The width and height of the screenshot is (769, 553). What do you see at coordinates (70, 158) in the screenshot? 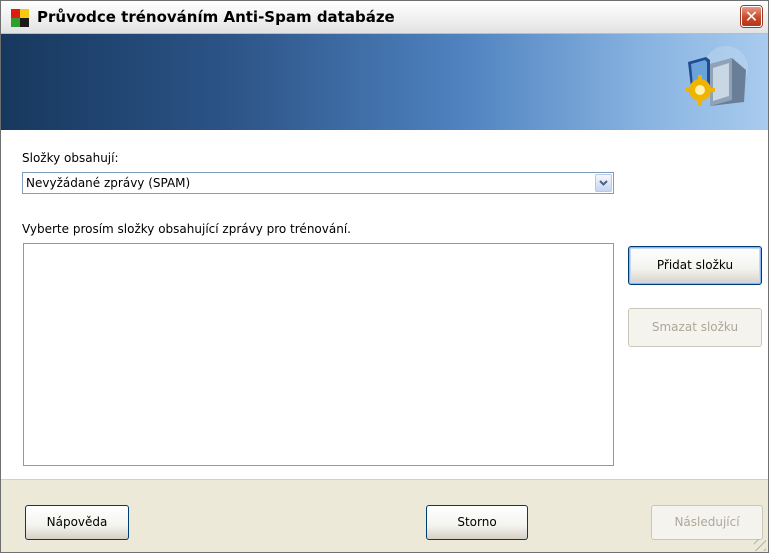
I see `folders-label: Složky obsahují:` at bounding box center [70, 158].